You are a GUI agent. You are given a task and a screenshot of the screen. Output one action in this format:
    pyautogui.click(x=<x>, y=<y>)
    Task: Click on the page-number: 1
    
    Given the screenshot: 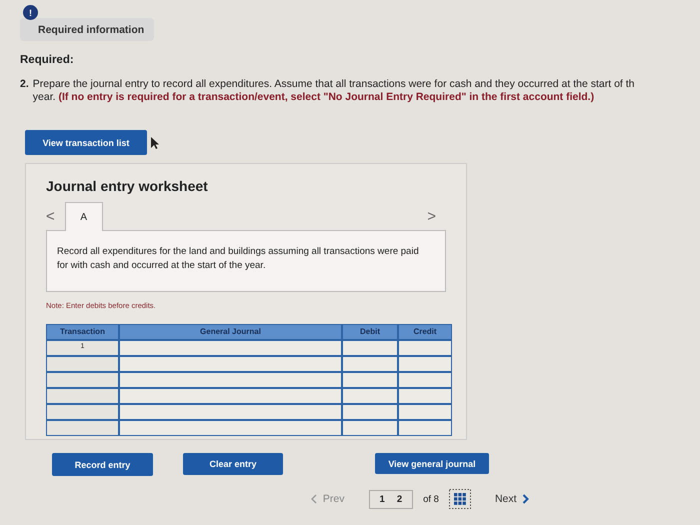 What is the action you would take?
    pyautogui.click(x=382, y=499)
    